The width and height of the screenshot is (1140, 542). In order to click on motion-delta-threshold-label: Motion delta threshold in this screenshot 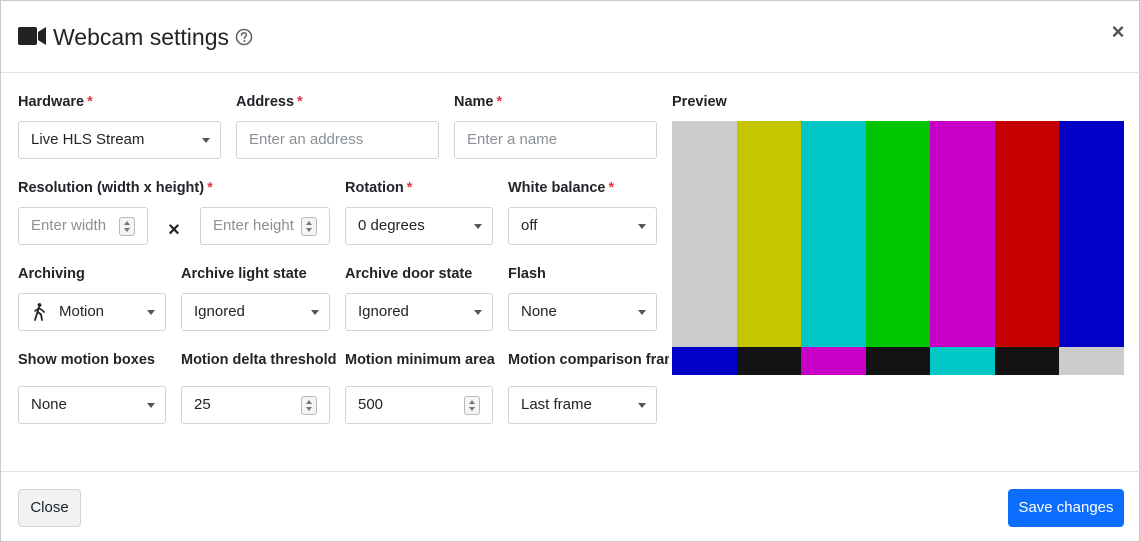, I will do `click(259, 360)`.